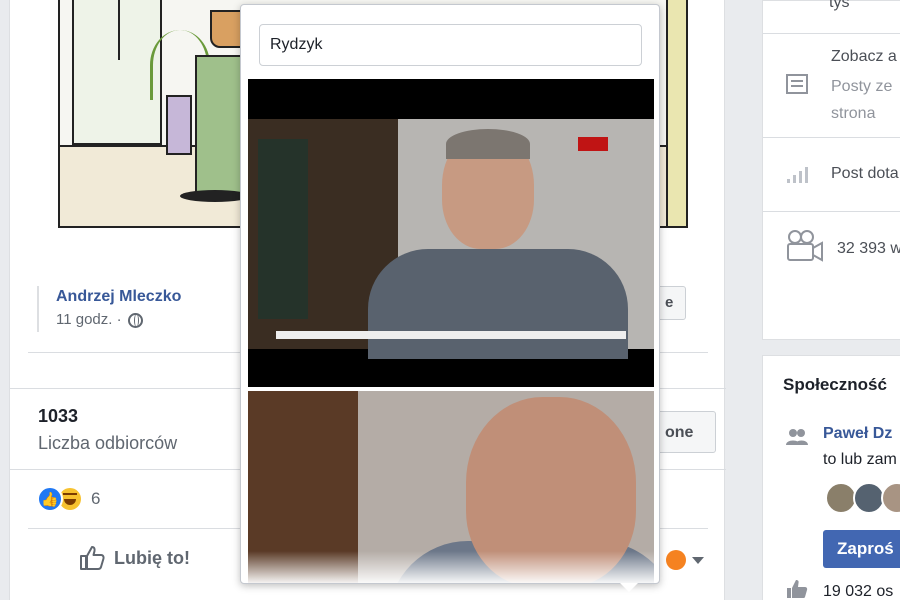 This screenshot has width=900, height=600. Describe the element at coordinates (135, 320) in the screenshot. I see `globe-icon` at that location.